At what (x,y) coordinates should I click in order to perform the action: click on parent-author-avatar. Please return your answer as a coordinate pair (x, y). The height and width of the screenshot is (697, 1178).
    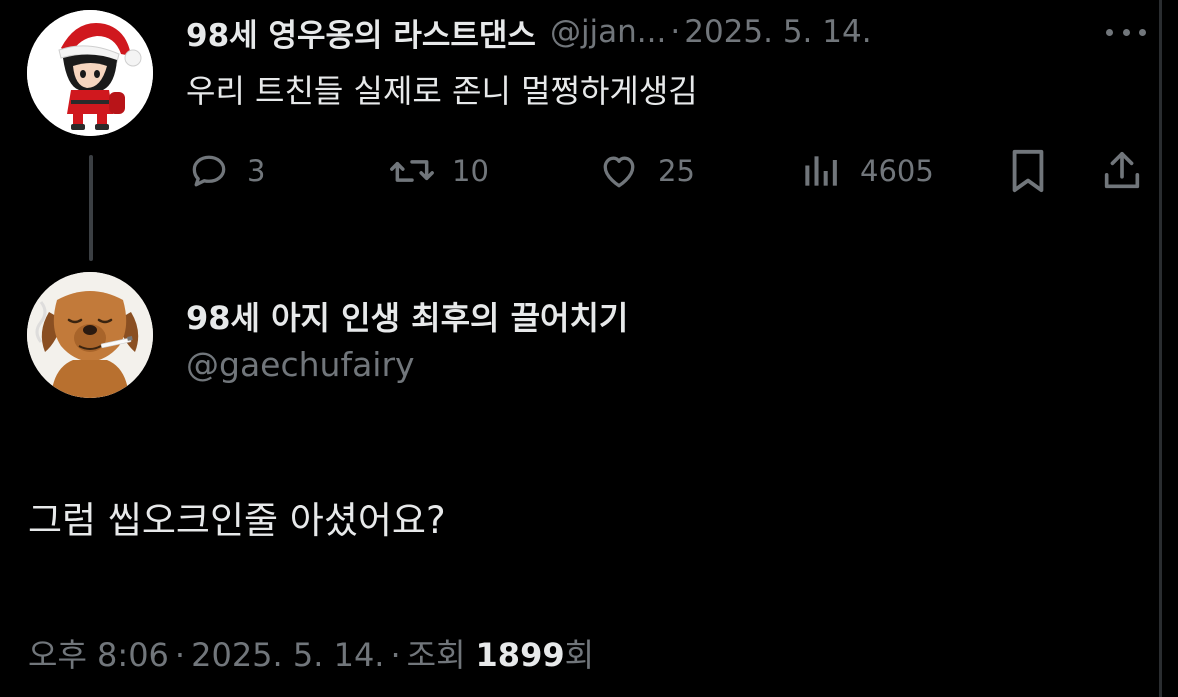
    Looking at the image, I should click on (90, 73).